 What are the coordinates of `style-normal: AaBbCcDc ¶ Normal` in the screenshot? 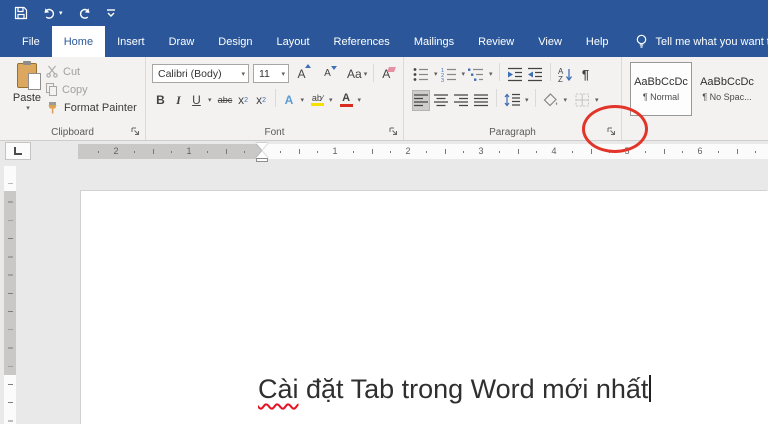 It's located at (661, 89).